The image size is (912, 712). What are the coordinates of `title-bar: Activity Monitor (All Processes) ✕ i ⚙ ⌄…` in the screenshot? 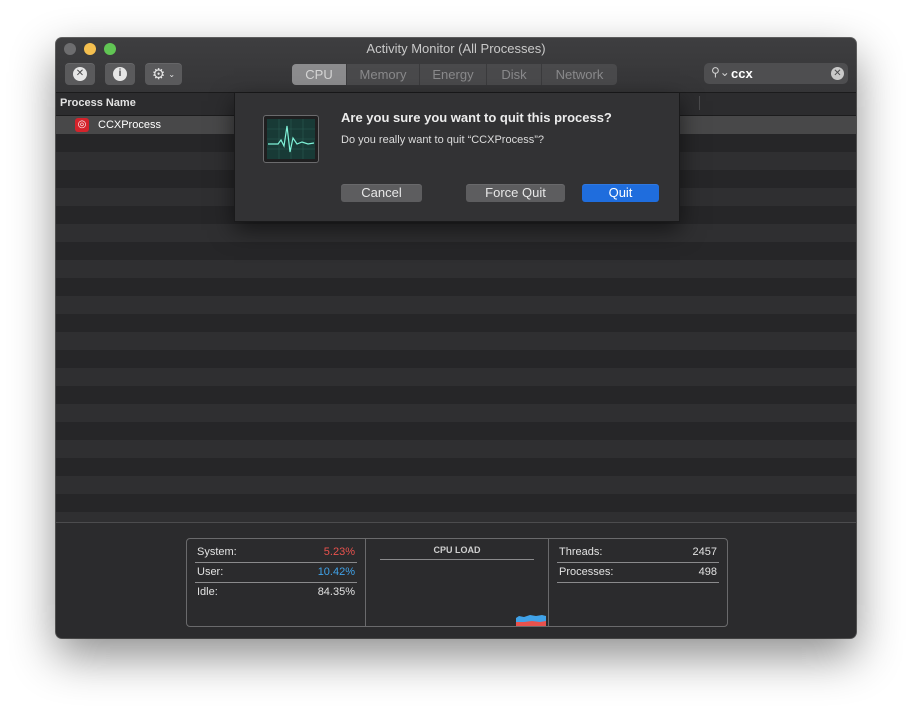 It's located at (456, 65).